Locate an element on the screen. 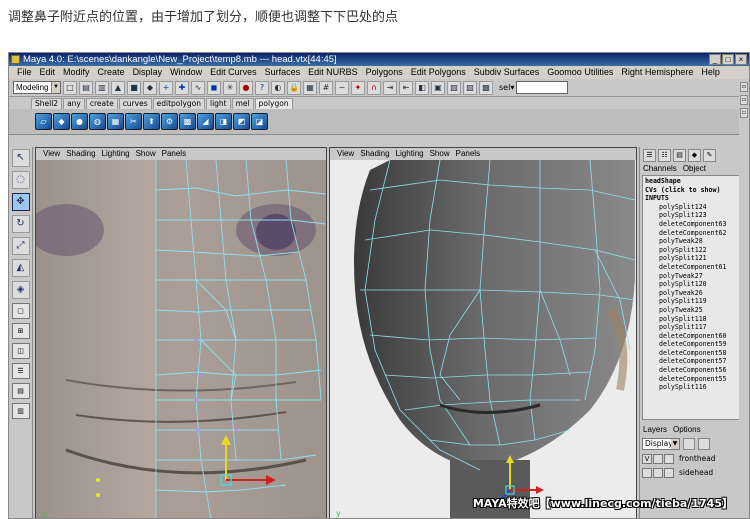 The width and height of the screenshot is (750, 519). layer-row: V fronthead is located at coordinates (695, 458).